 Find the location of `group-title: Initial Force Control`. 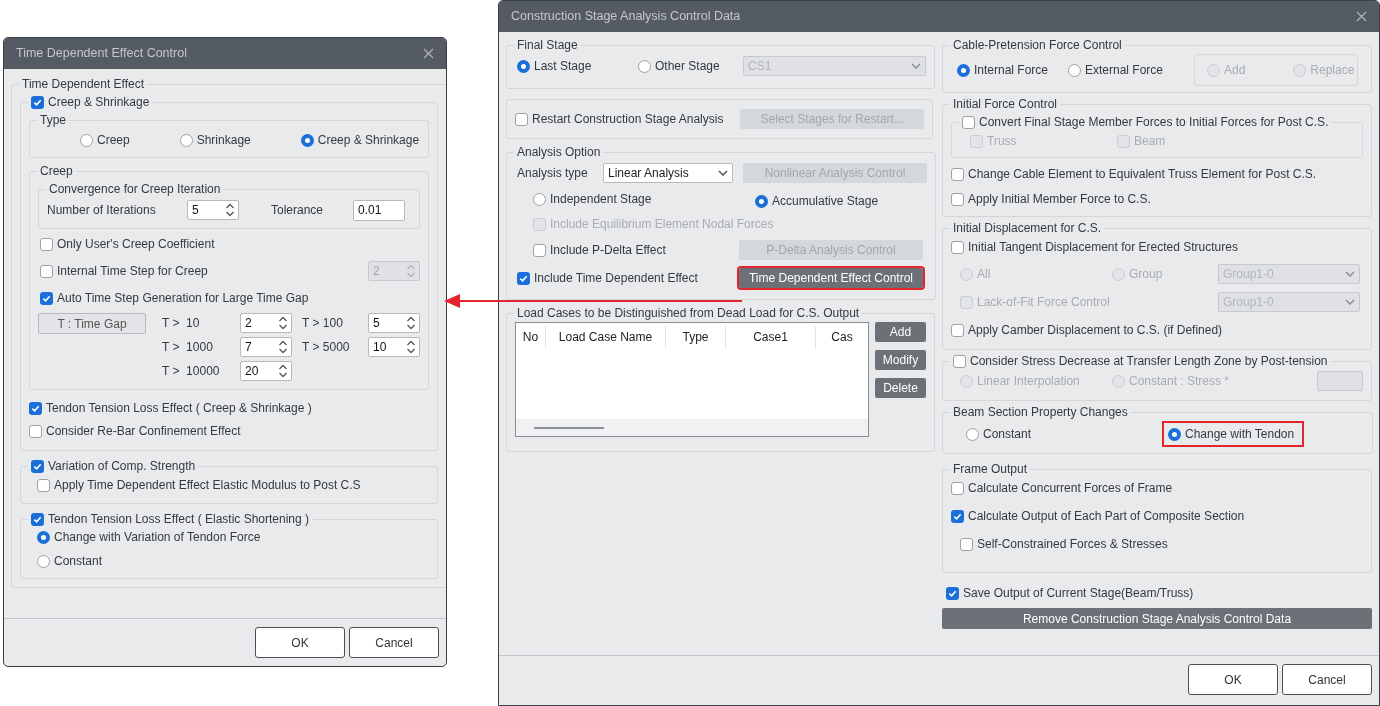

group-title: Initial Force Control is located at coordinates (1005, 104).